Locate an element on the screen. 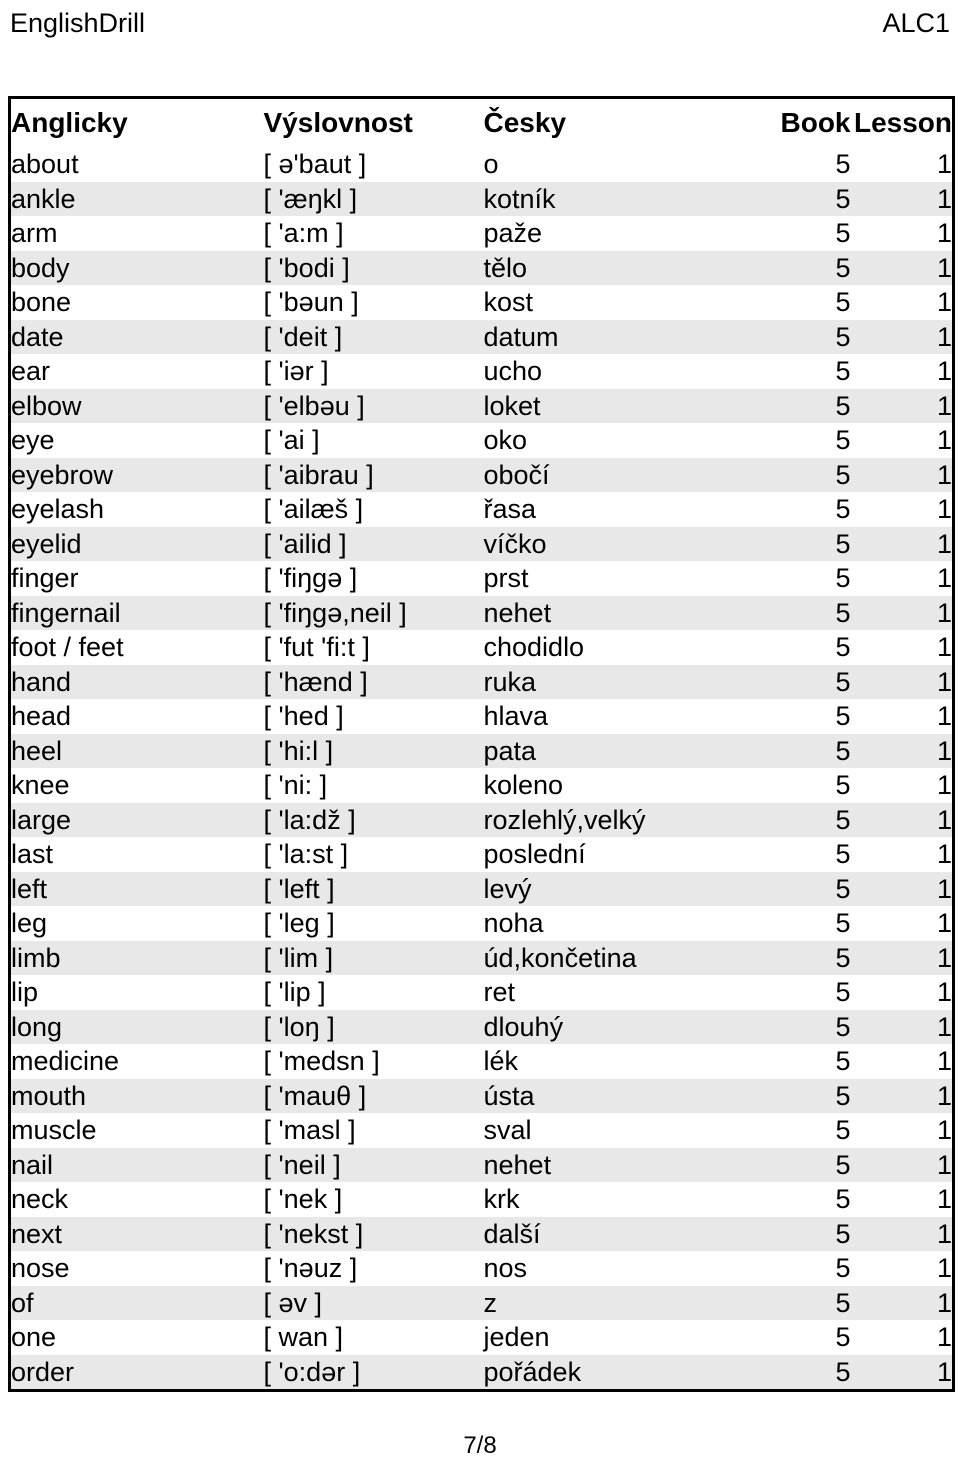 The height and width of the screenshot is (1484, 960). cell-english: nail is located at coordinates (136, 1164).